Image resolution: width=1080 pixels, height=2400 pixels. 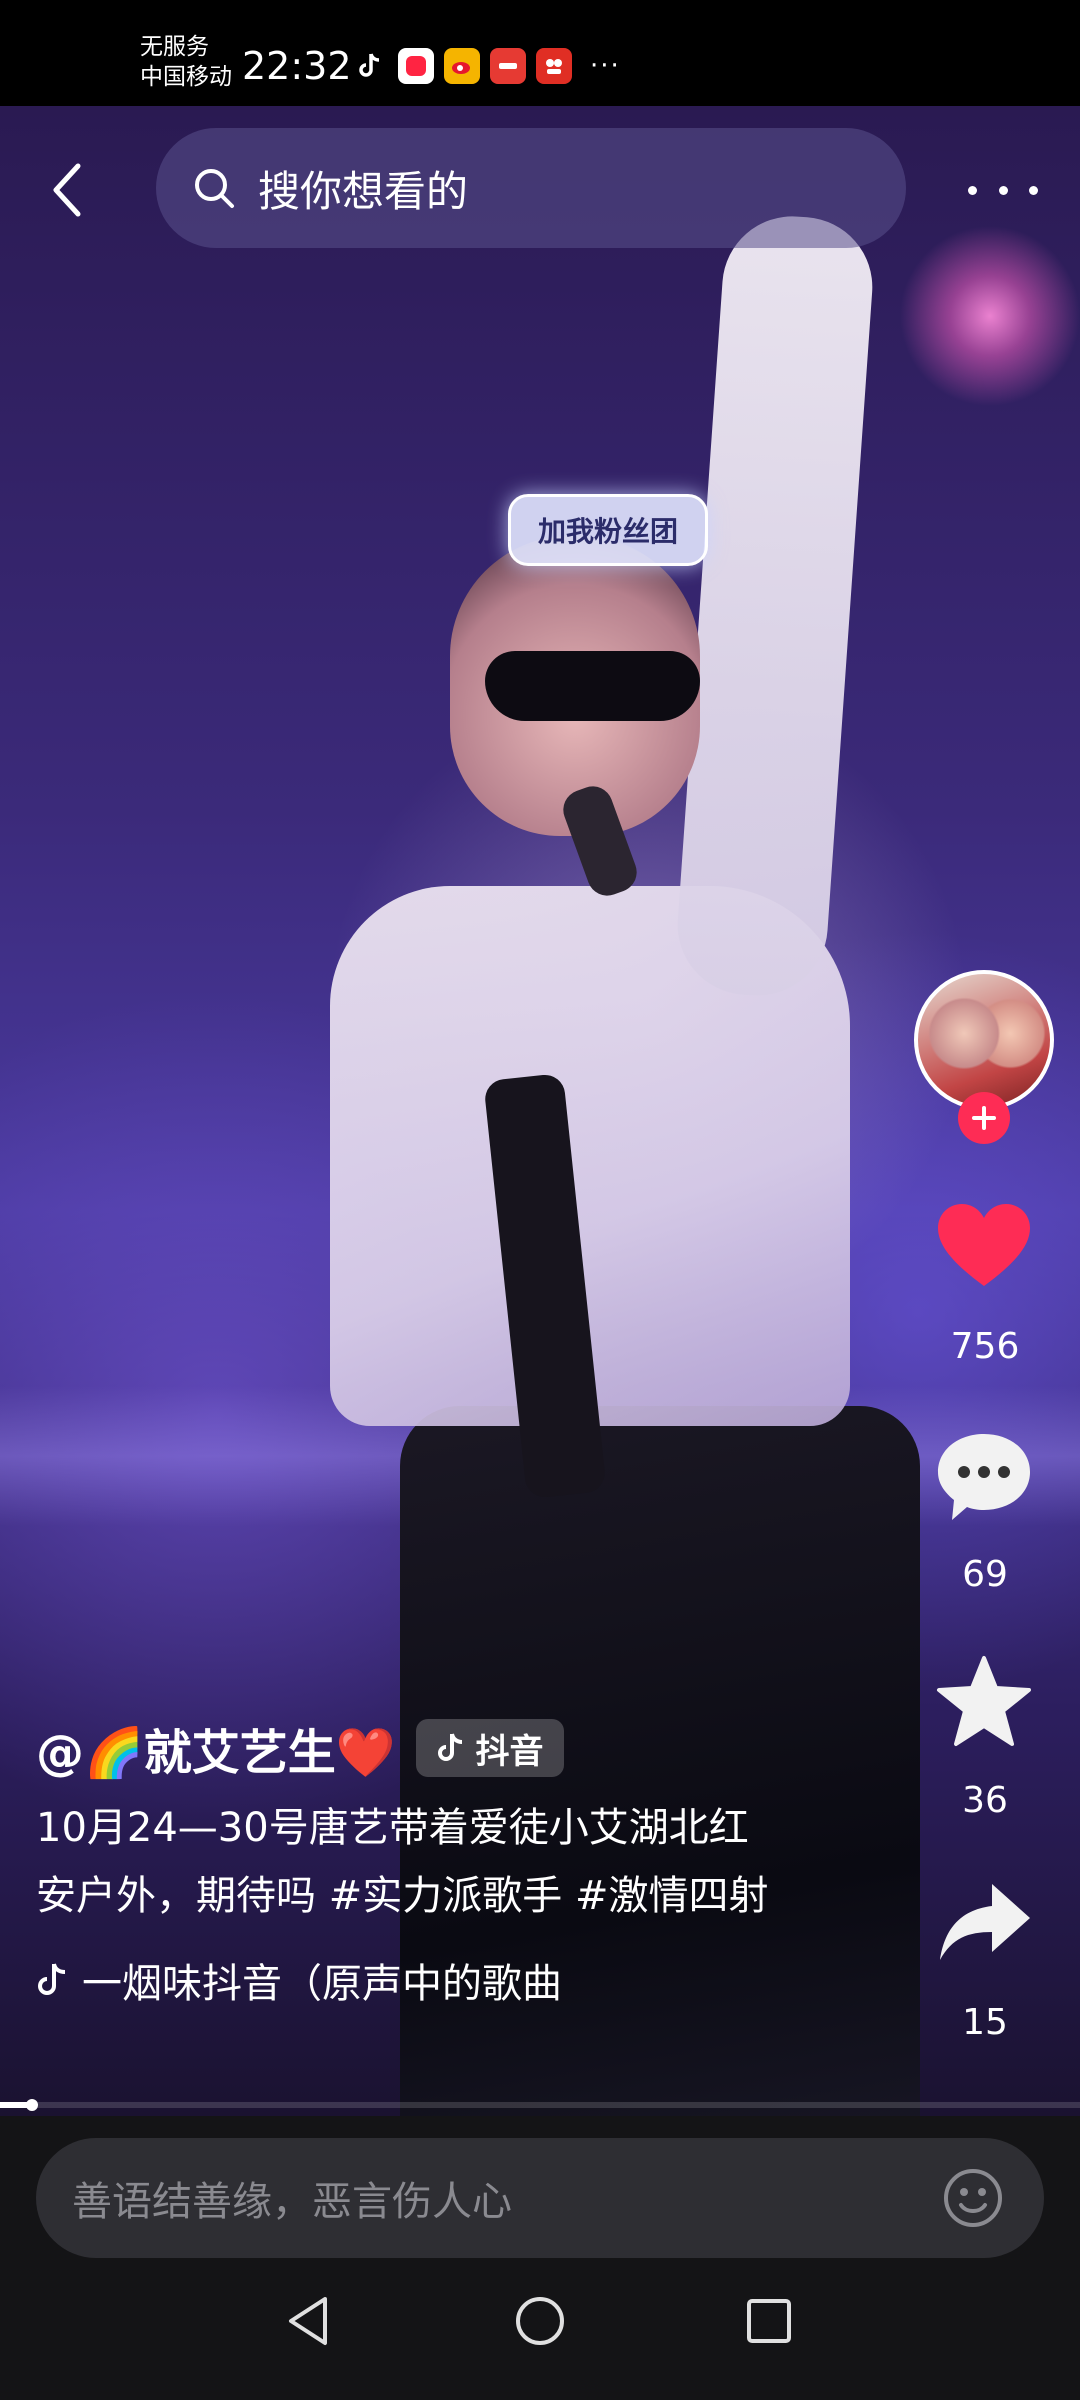 I want to click on status-bar: 无服务 中国移动 22:32 ···, so click(x=540, y=53).